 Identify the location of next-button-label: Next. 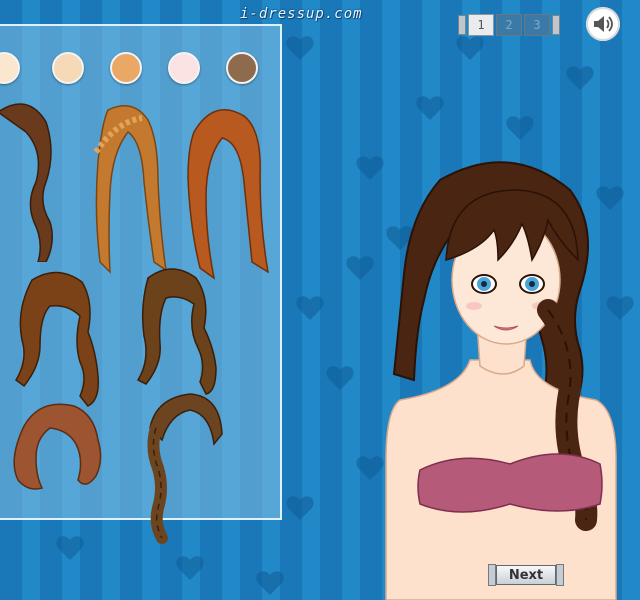
(526, 575).